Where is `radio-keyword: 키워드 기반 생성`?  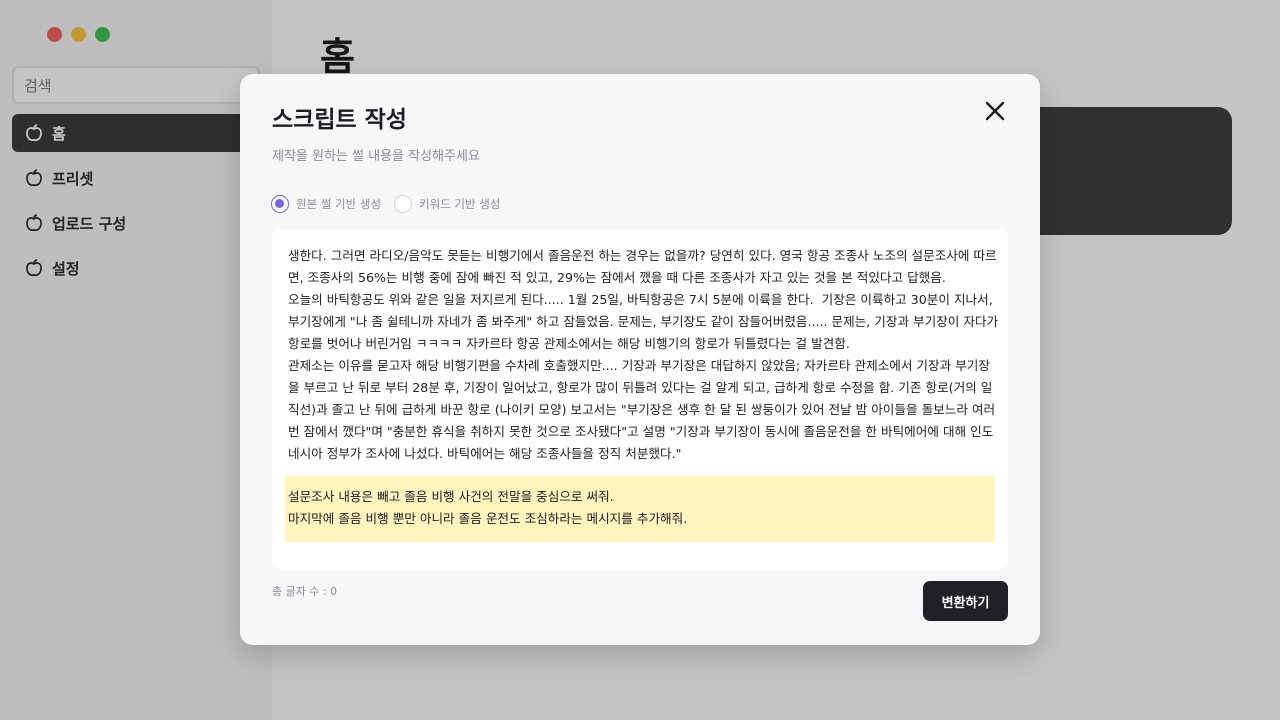
radio-keyword: 키워드 기반 생성 is located at coordinates (447, 204).